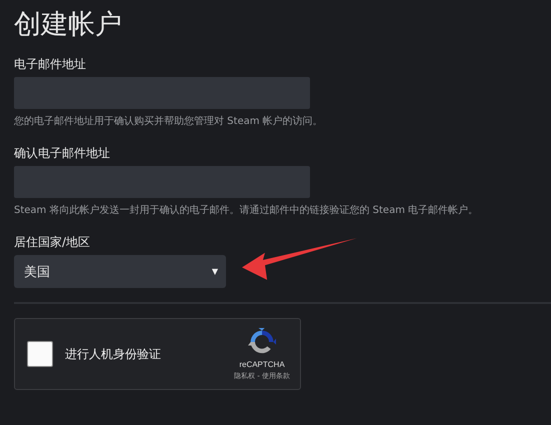 This screenshot has width=551, height=425. What do you see at coordinates (247, 211) in the screenshot?
I see `help-text: Steam 将向此帐户发送一封用于确认的电子邮件。请通过邮件中的链接验证您的 Steam 电子邮件帐户。` at bounding box center [247, 211].